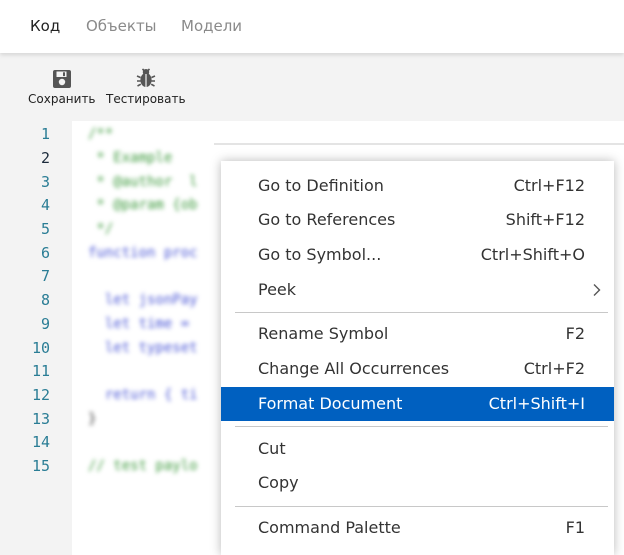 This screenshot has width=624, height=555. What do you see at coordinates (417, 186) in the screenshot?
I see `menu-item-go-to-definition: Go to Definition Ctrl+F12` at bounding box center [417, 186].